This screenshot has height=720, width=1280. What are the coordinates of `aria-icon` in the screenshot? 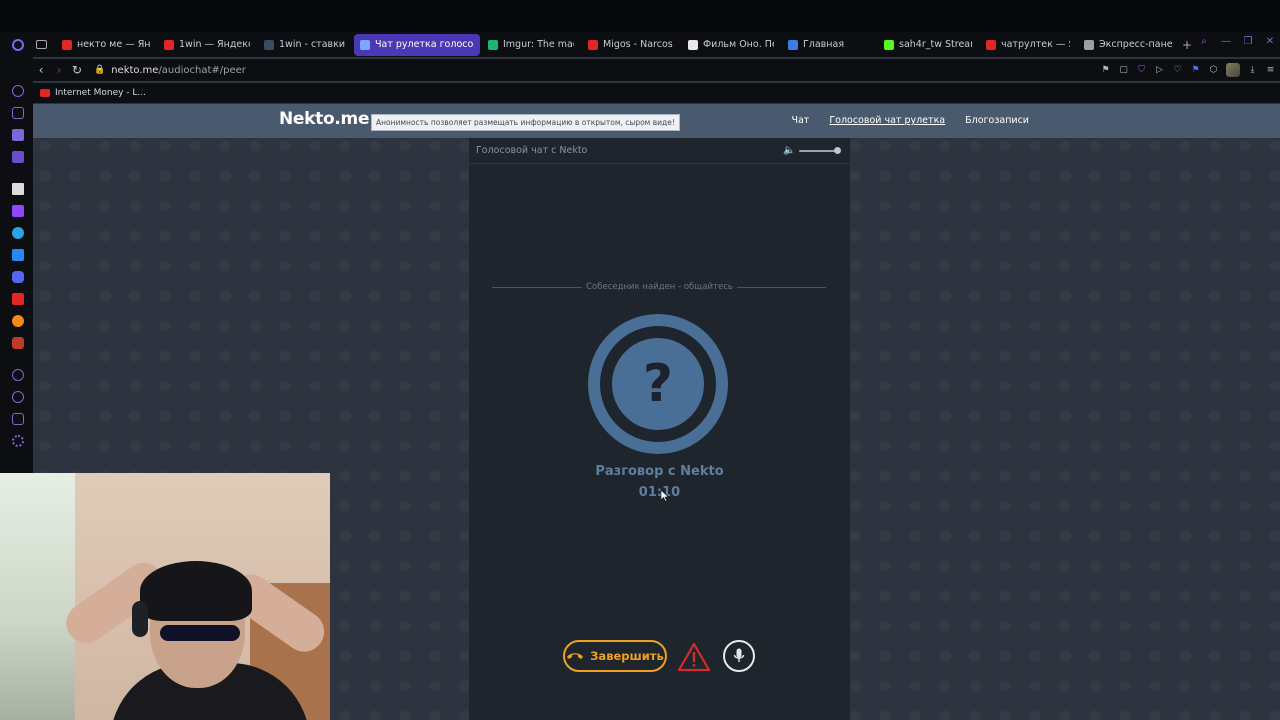 It's located at (18, 189).